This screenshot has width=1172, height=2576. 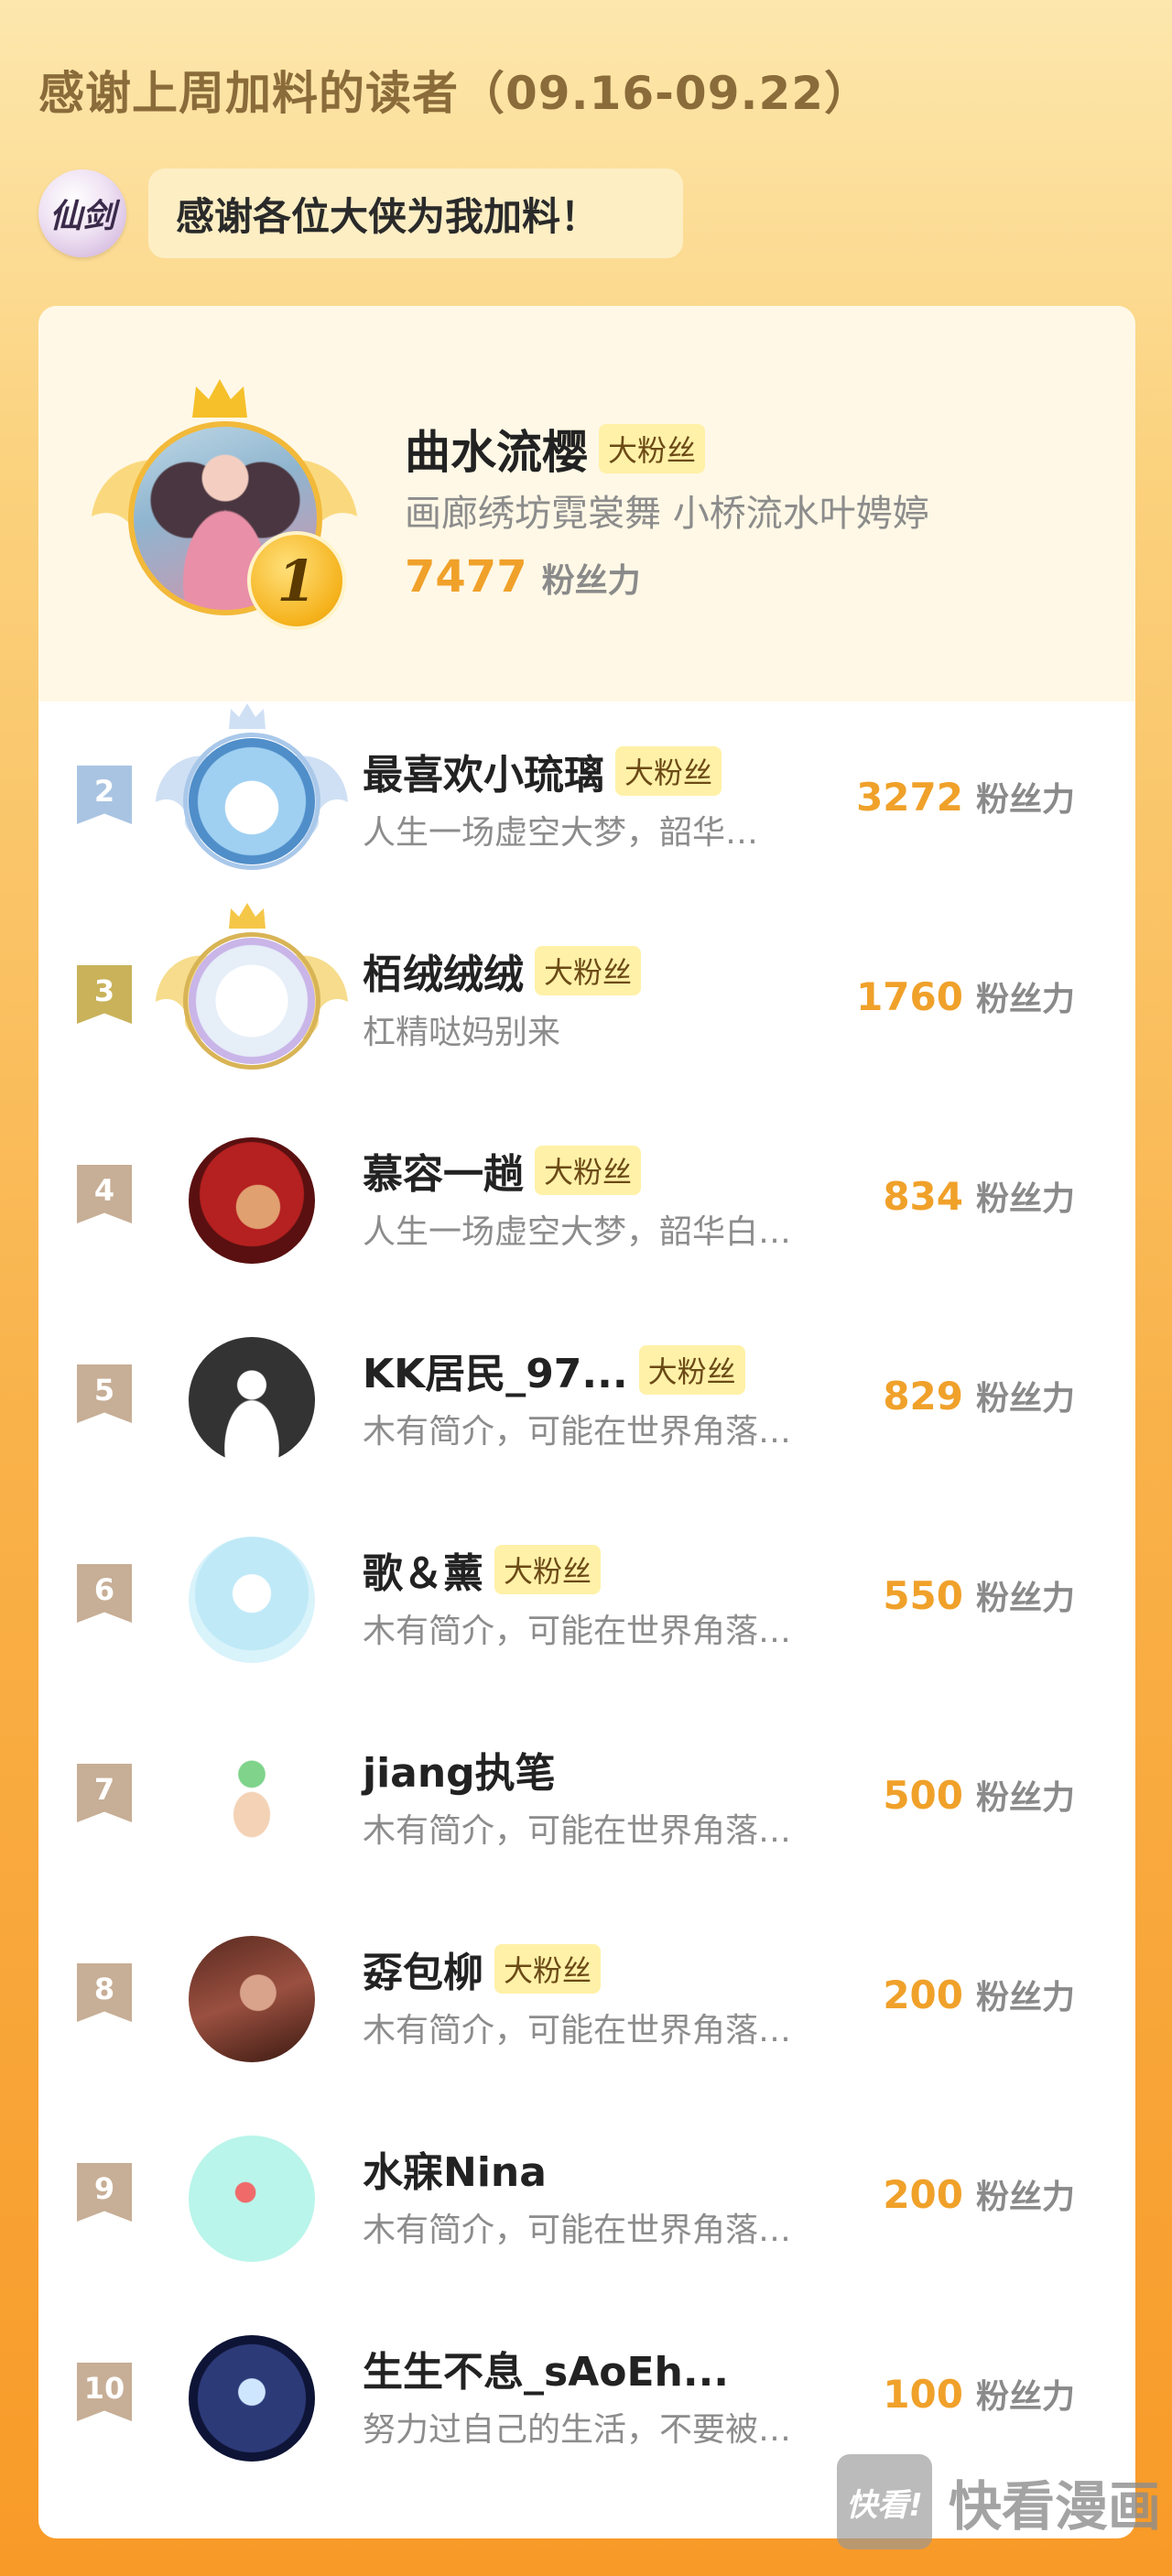 What do you see at coordinates (923, 1595) in the screenshot?
I see `score-value: 550` at bounding box center [923, 1595].